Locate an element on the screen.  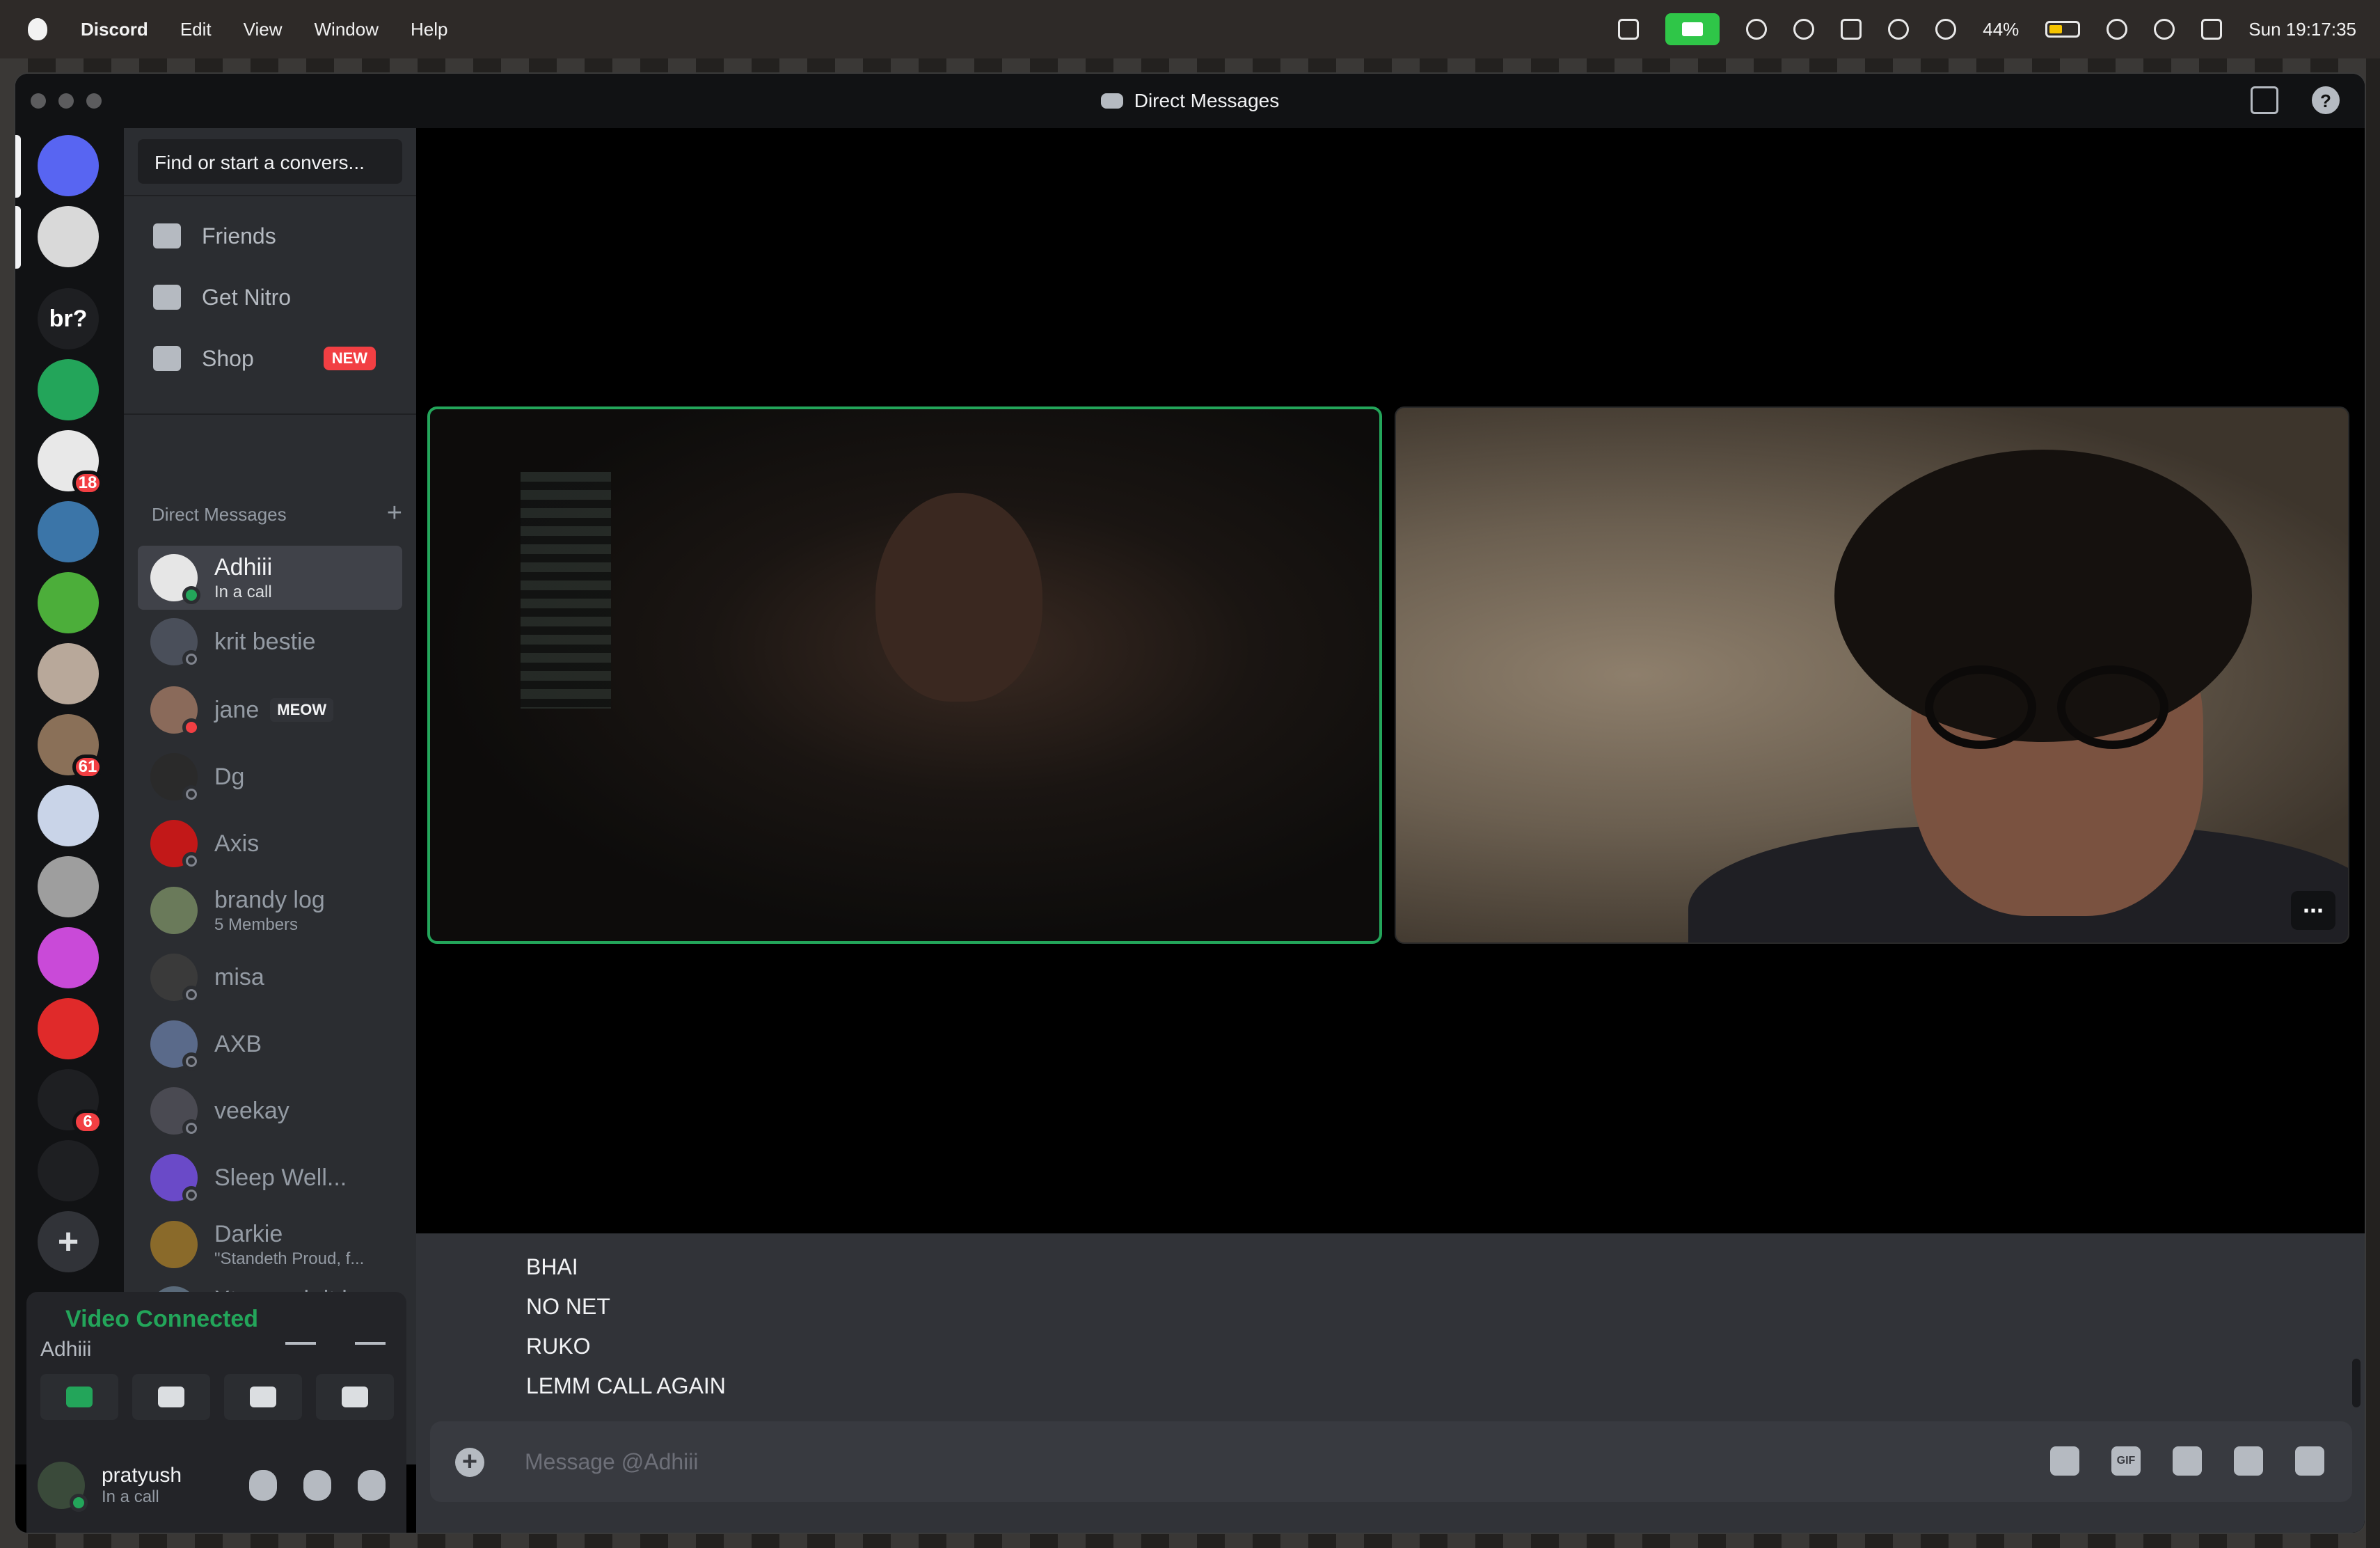
zoom-window-button is located at coordinates (94, 101).